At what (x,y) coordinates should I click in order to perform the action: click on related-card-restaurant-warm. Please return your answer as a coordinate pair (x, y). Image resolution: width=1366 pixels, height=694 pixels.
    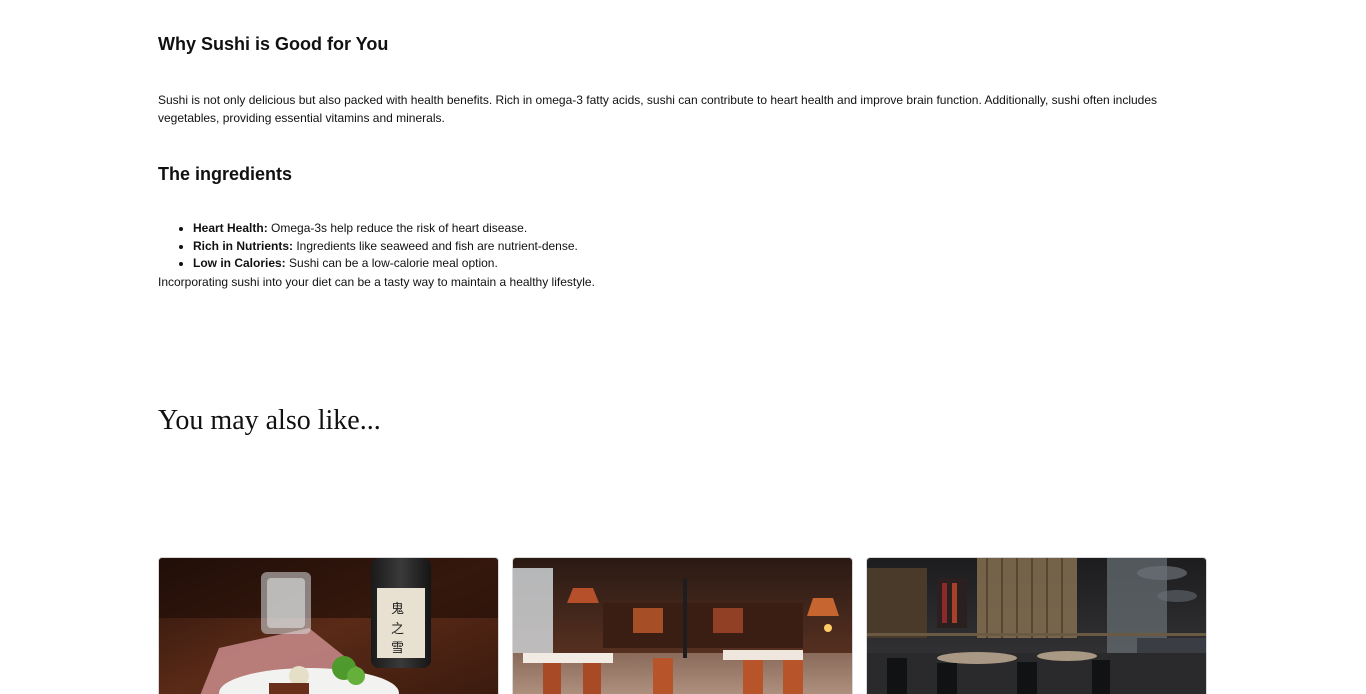
    Looking at the image, I should click on (682, 625).